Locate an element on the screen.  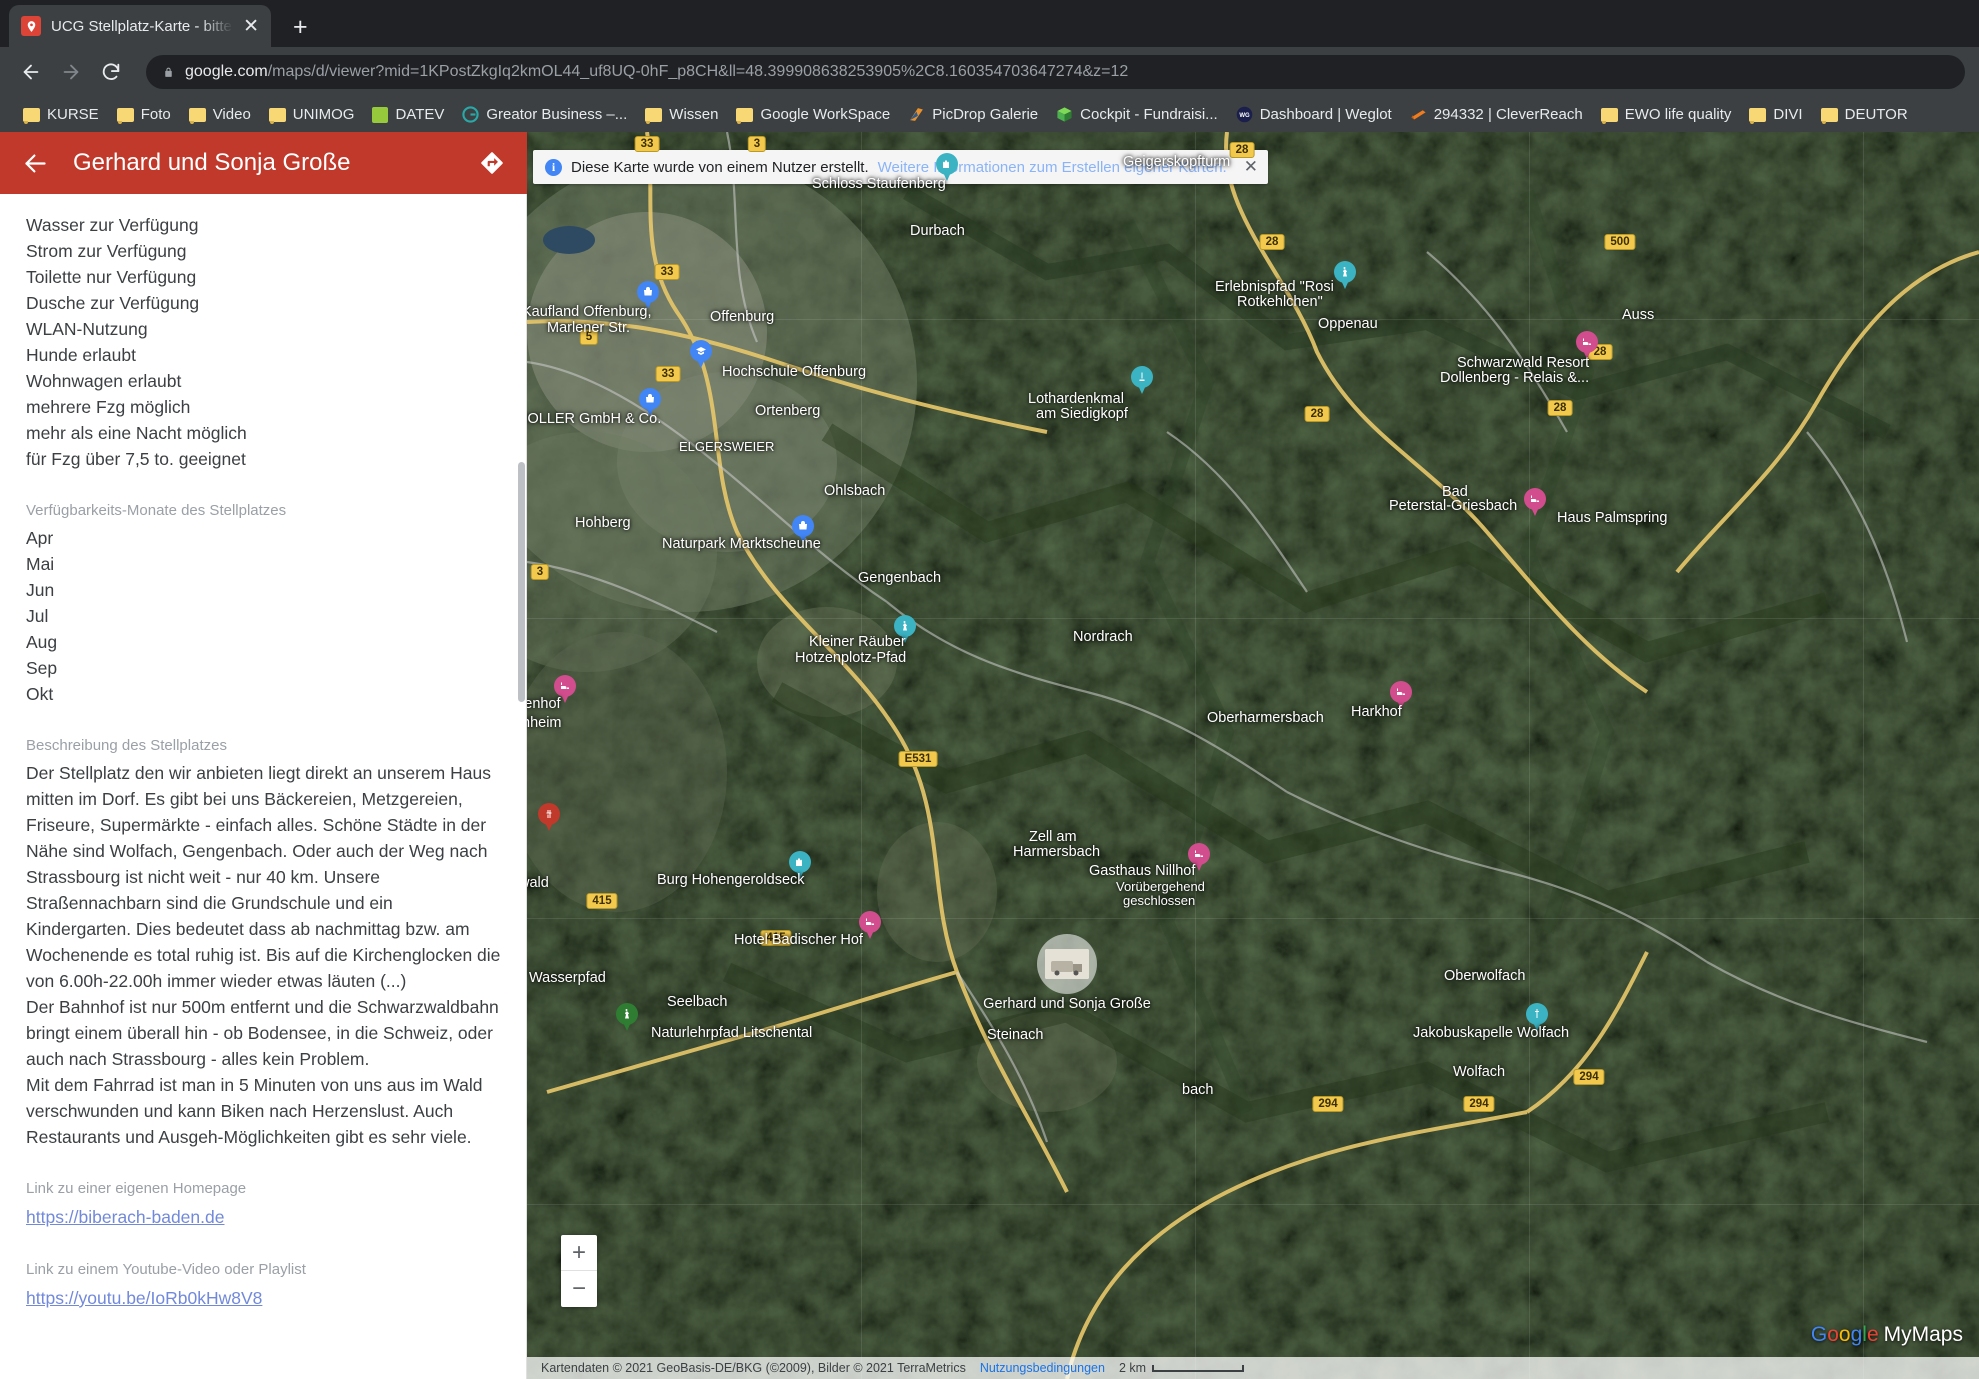
road-shield: 33 is located at coordinates (667, 272).